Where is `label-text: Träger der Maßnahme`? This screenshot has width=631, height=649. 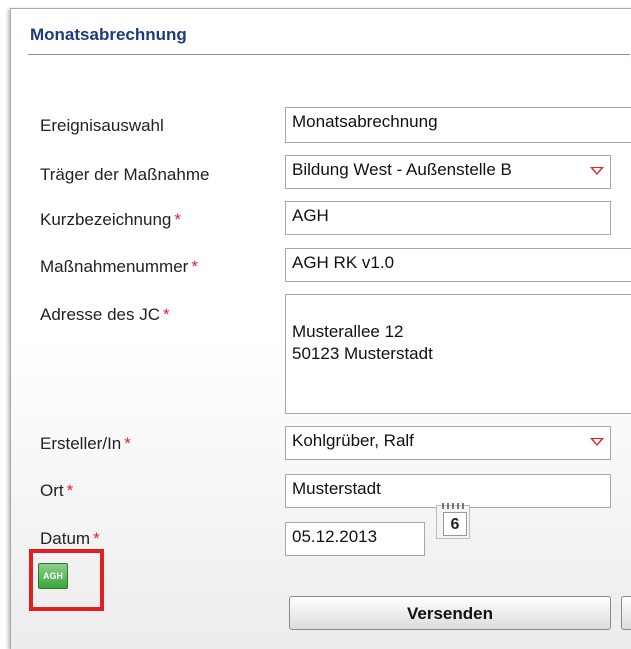
label-text: Träger der Maßnahme is located at coordinates (125, 174).